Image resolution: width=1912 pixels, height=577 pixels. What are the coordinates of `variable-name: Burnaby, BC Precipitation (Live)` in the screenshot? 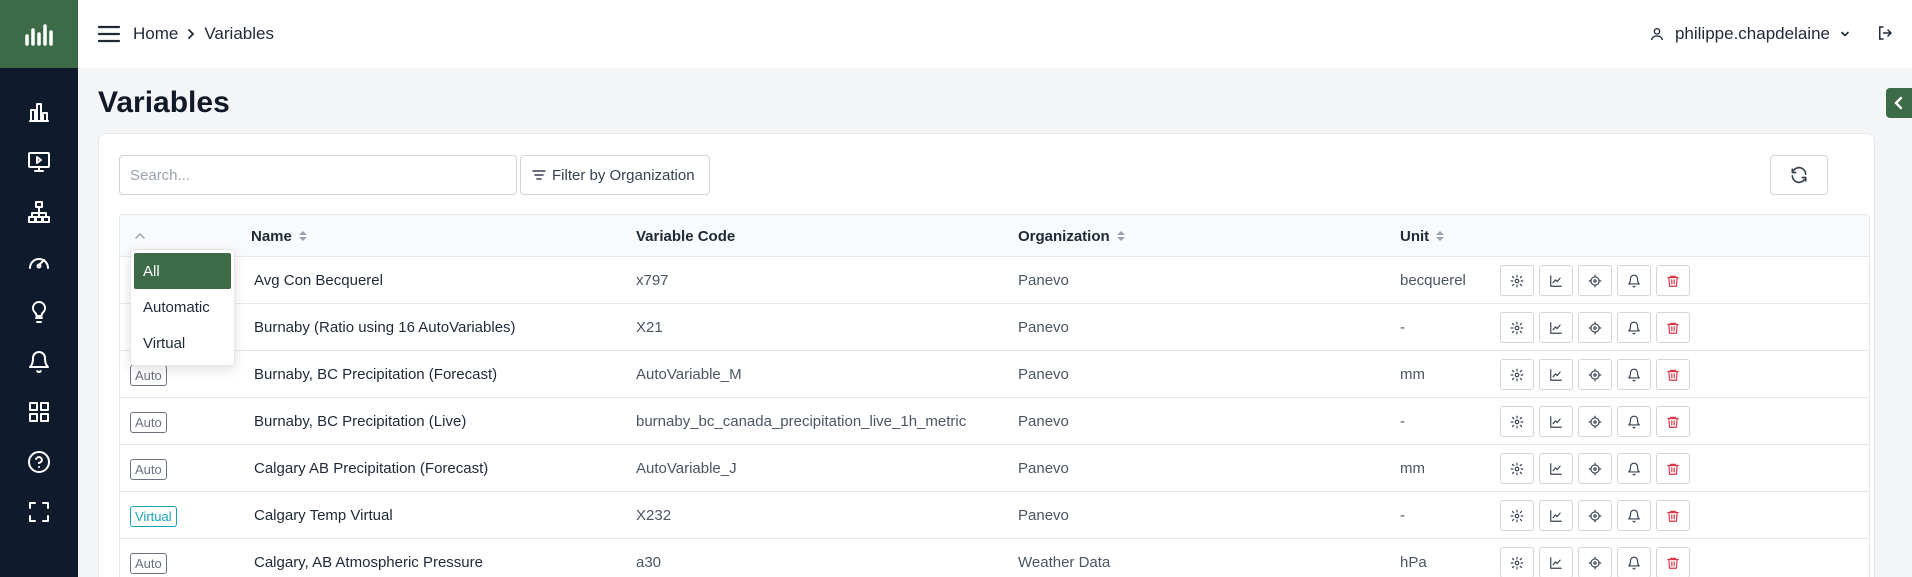 It's located at (360, 421).